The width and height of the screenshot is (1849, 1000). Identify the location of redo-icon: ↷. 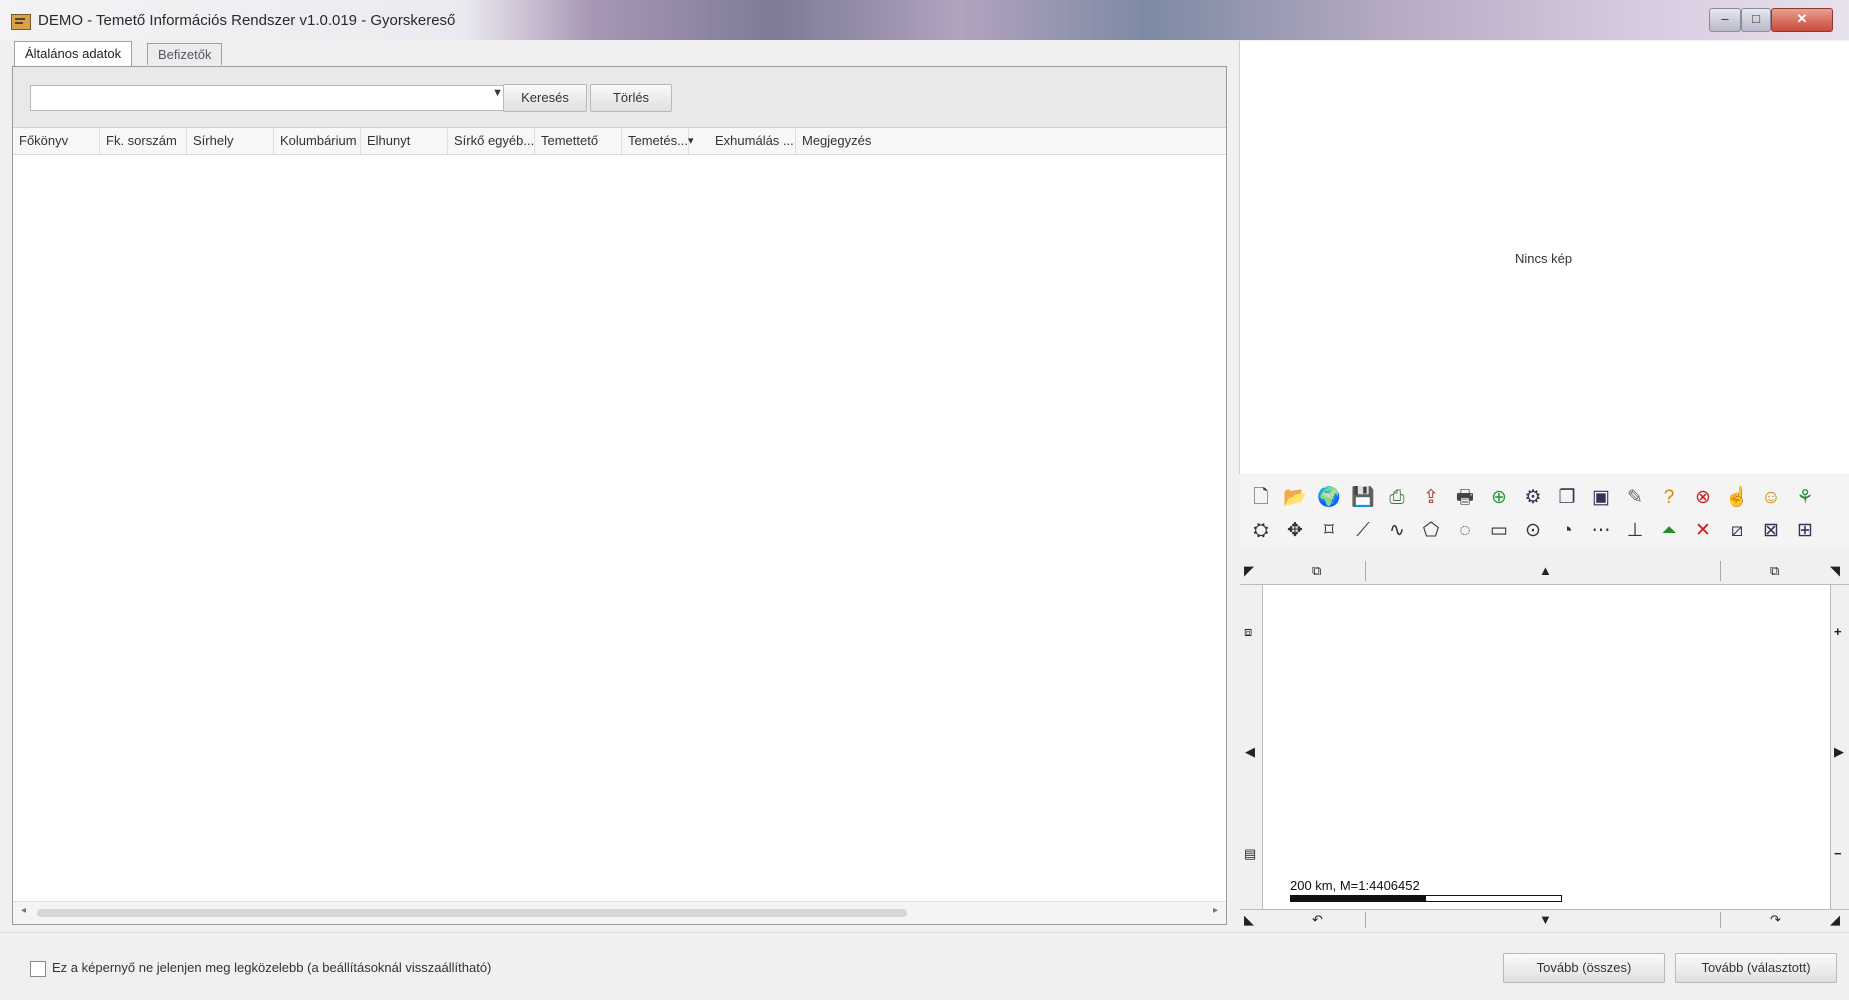
(1775, 919).